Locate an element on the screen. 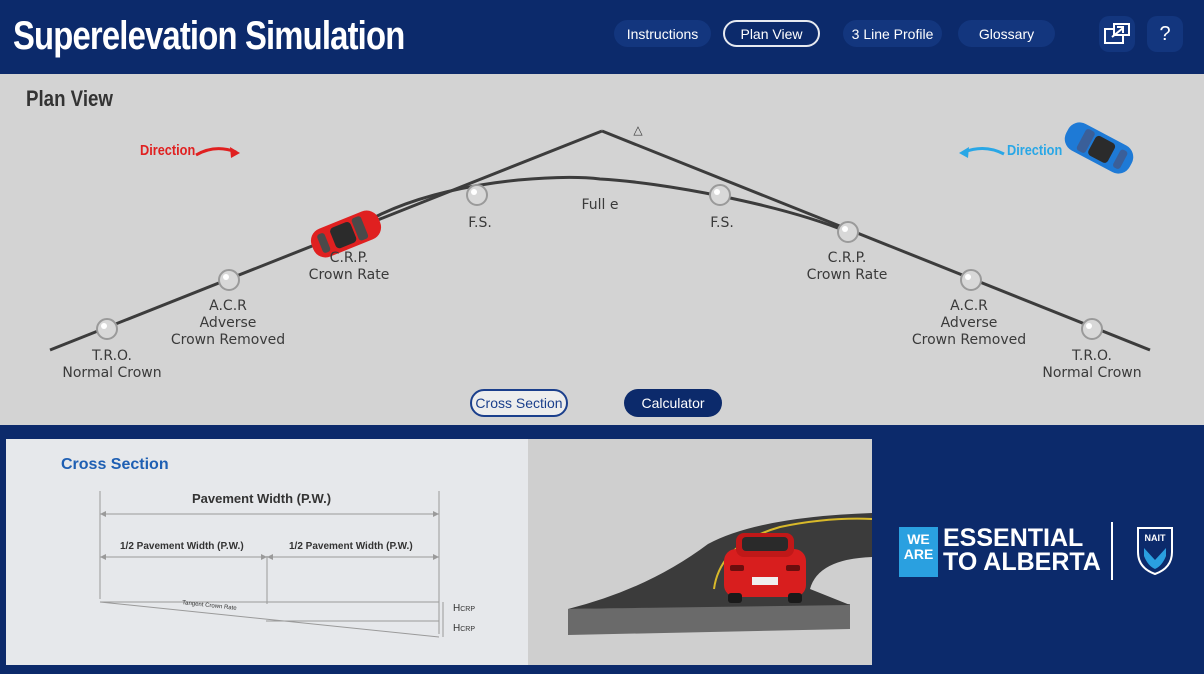 The height and width of the screenshot is (674, 1204). h-crp-label-2: HCRP is located at coordinates (464, 628).